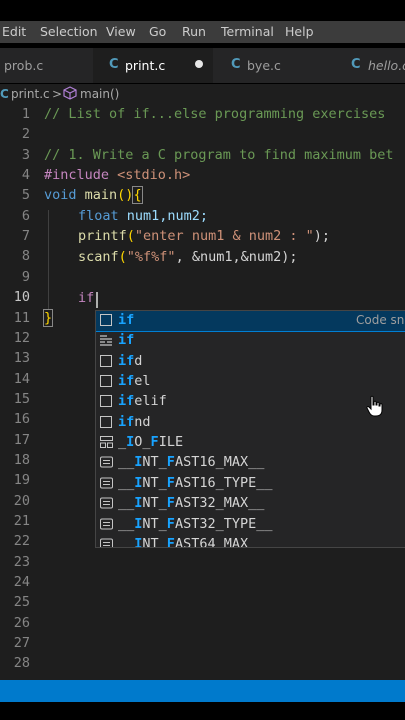 The height and width of the screenshot is (720, 405). What do you see at coordinates (21, 643) in the screenshot?
I see `line-number: 27` at bounding box center [21, 643].